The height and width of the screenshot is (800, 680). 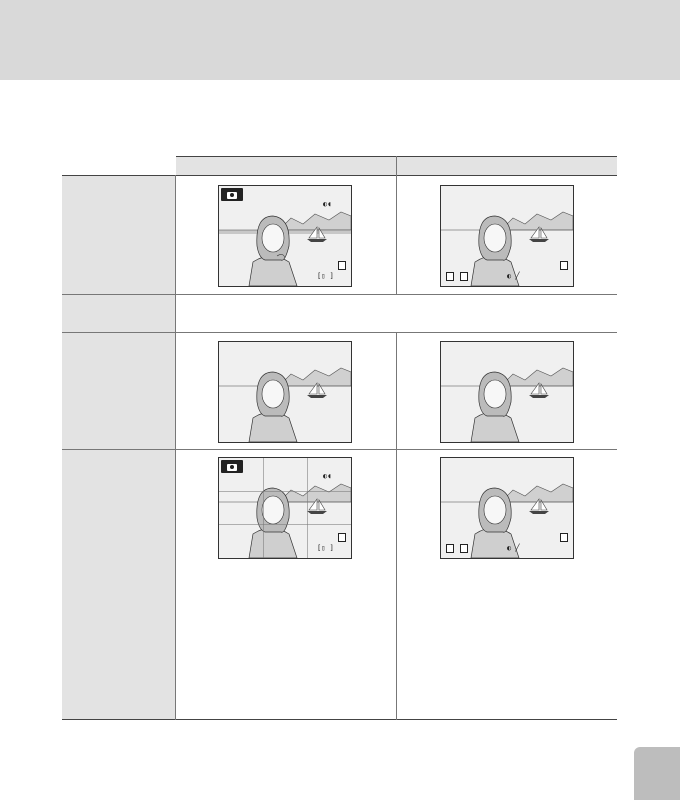 What do you see at coordinates (118, 447) in the screenshot?
I see `row-label-column` at bounding box center [118, 447].